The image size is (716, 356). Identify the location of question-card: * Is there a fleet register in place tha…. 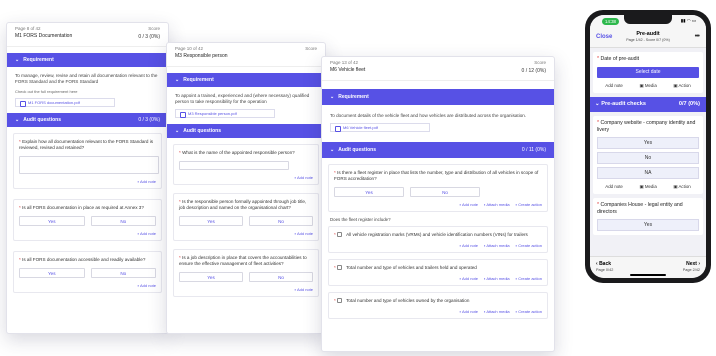
(438, 188).